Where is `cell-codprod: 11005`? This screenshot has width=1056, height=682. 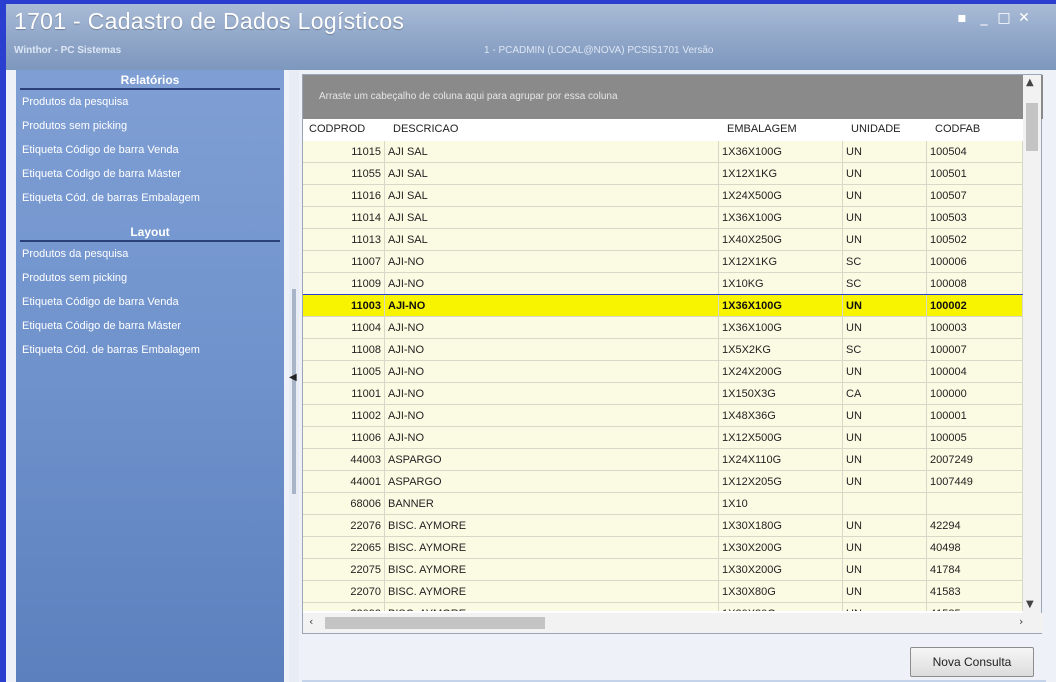
cell-codprod: 11005 is located at coordinates (344, 372).